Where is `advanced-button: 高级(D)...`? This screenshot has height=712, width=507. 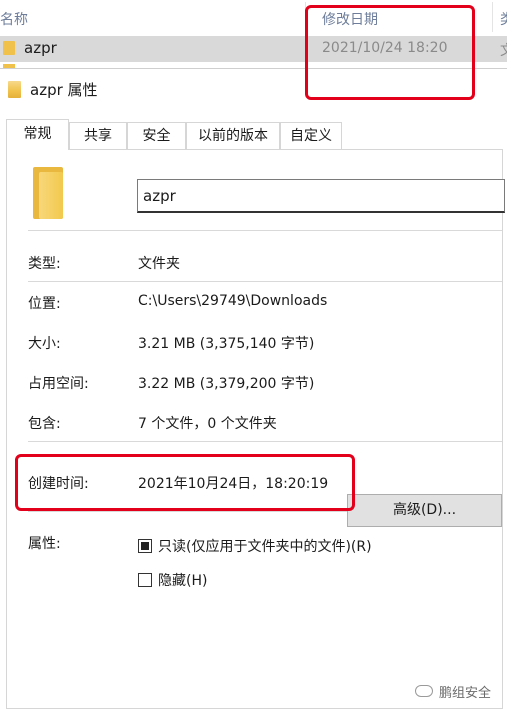
advanced-button: 高级(D)... is located at coordinates (424, 510).